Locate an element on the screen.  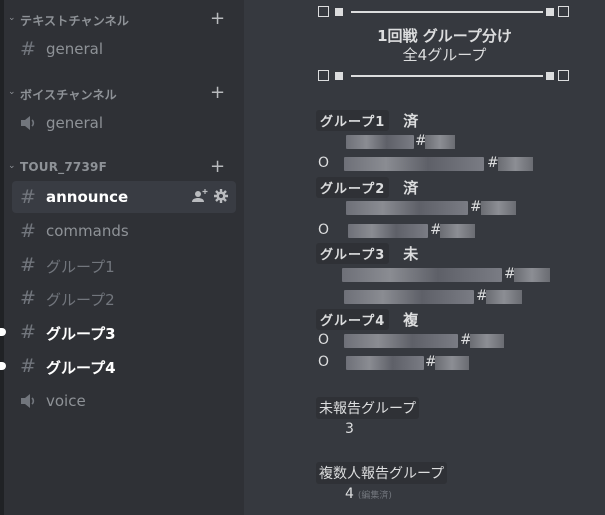
group-code: グループ2 is located at coordinates (353, 187).